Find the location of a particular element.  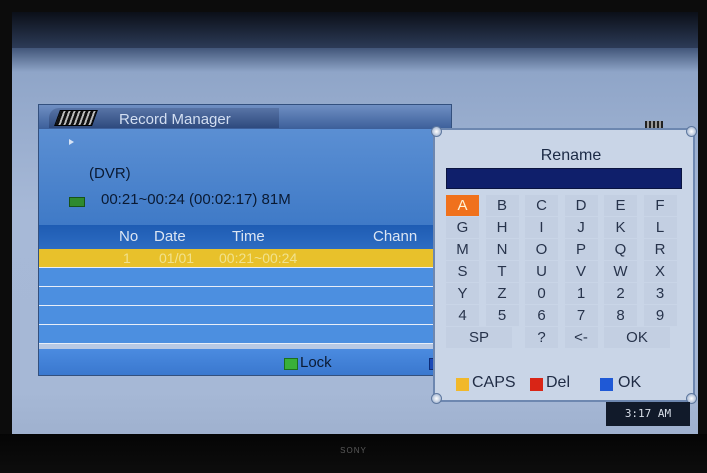

key-0: 0 is located at coordinates (541, 293).